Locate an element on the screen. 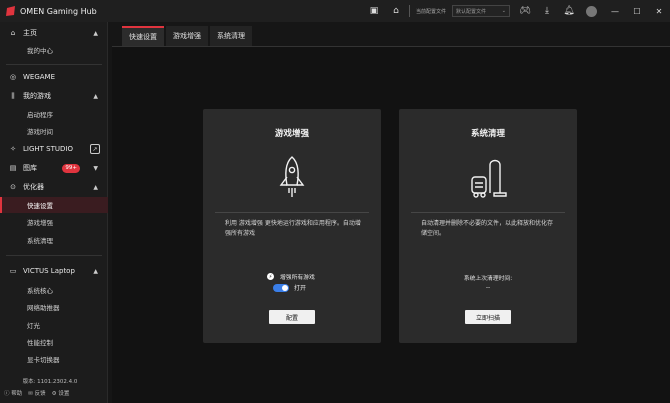 Image resolution: width=670 pixels, height=403 pixels. sidebar-item-network-booster: 网络助推器 is located at coordinates (54, 307).